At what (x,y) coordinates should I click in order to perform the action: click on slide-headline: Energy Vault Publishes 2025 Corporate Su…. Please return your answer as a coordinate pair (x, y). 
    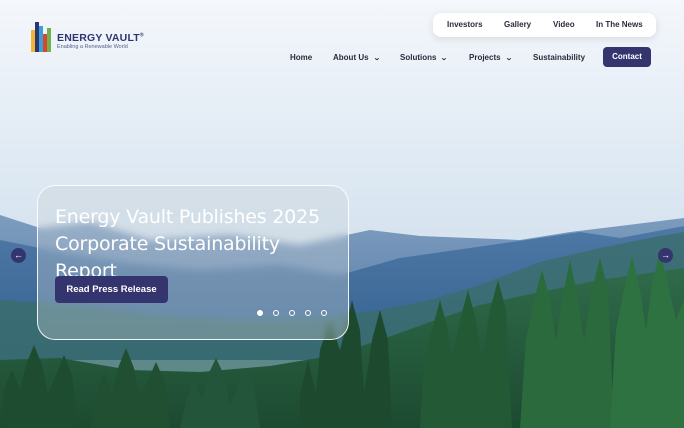
    Looking at the image, I should click on (187, 244).